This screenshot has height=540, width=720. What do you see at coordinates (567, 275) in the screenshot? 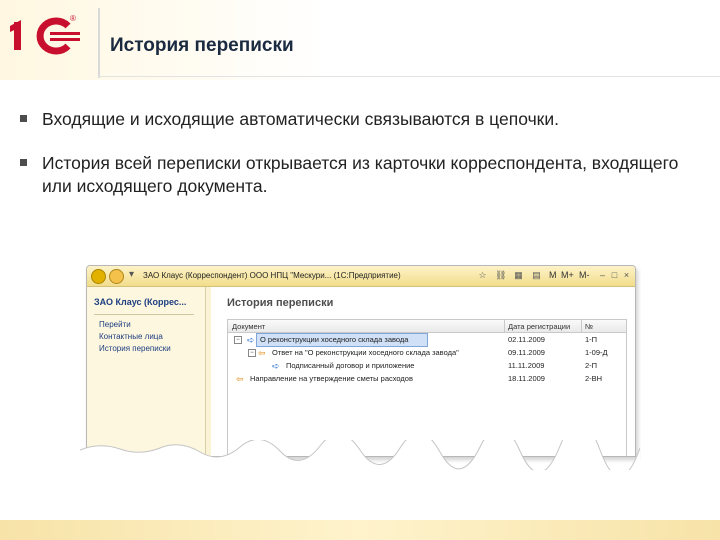
I see `memory-plus-button: M+` at bounding box center [567, 275].